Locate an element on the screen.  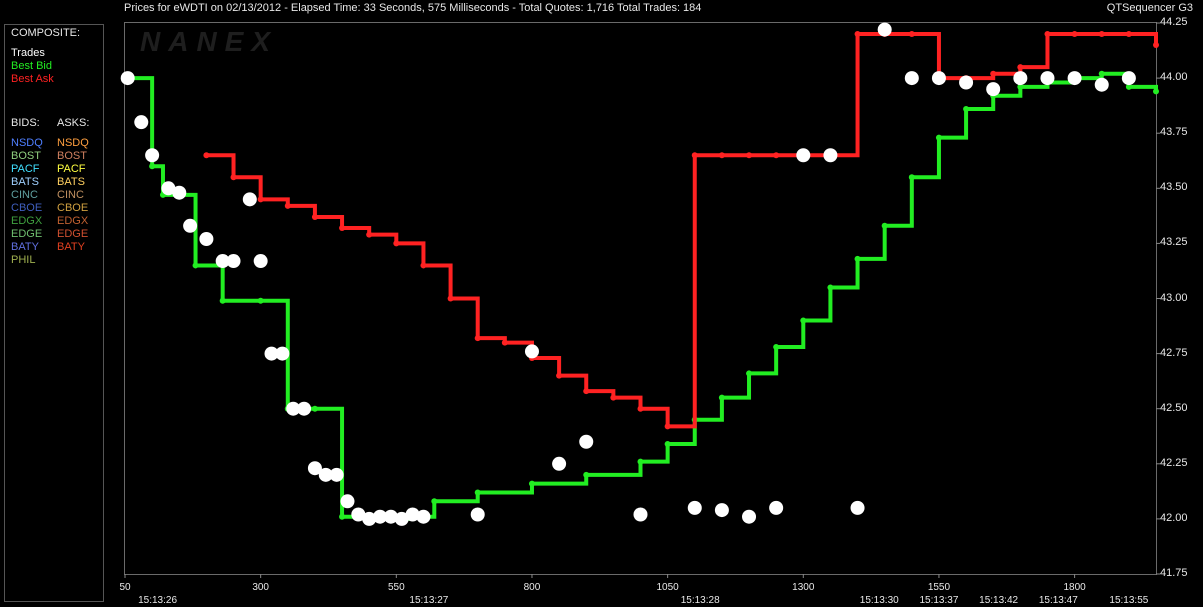
x-tick-label: 1050 is located at coordinates (667, 587).